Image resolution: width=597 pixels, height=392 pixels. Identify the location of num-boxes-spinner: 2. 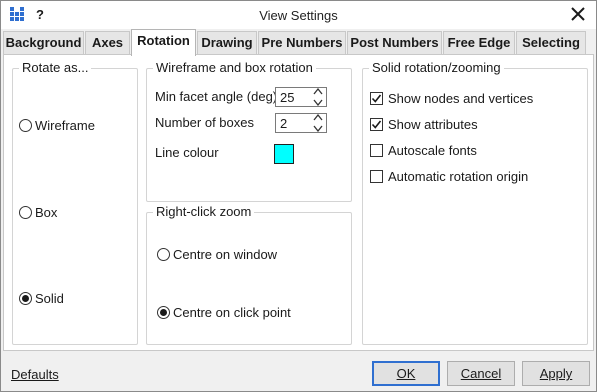
(301, 123).